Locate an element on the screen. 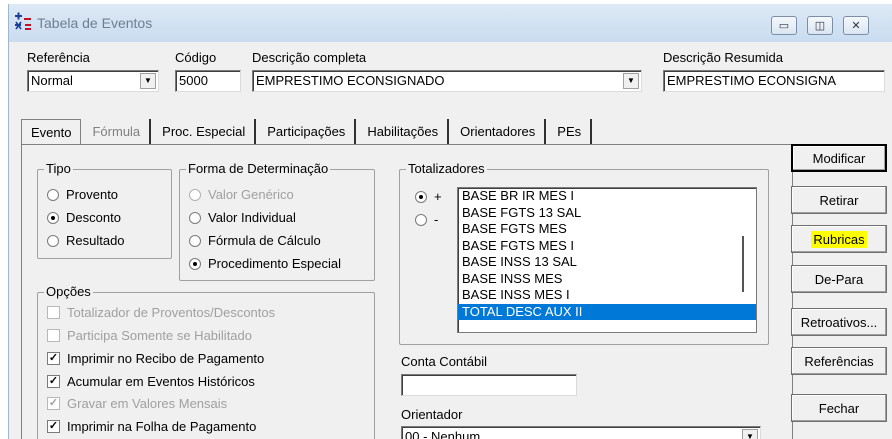 This screenshot has width=892, height=439. list-item: BASE INSS MES I is located at coordinates (607, 295).